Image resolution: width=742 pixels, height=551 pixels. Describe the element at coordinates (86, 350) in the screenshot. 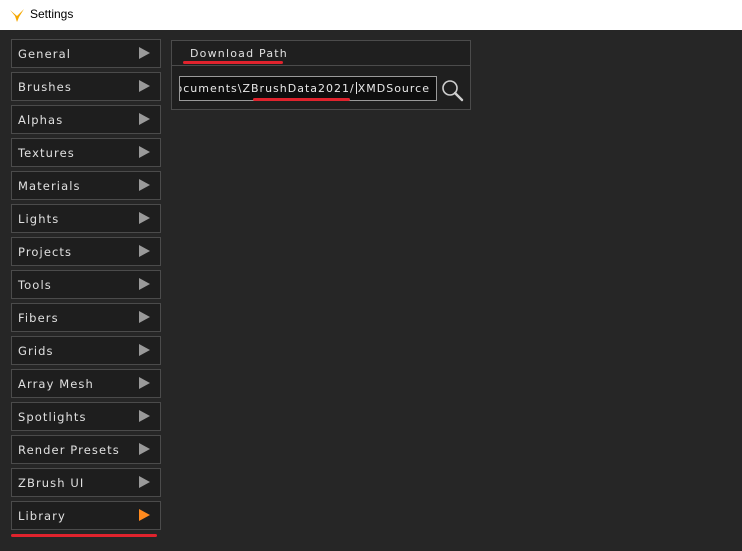

I see `sidebar-item-grids: Grids` at that location.